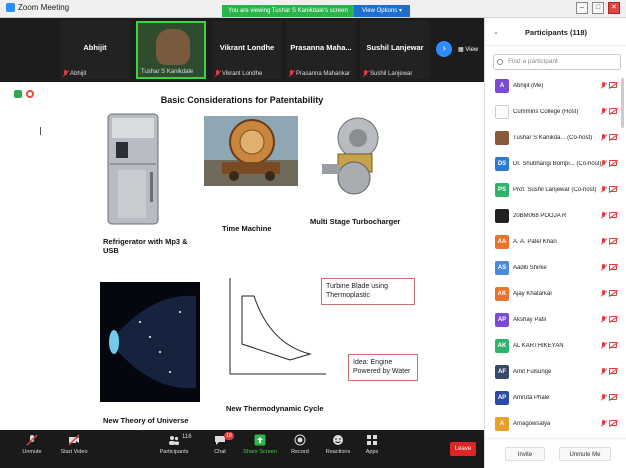 The width and height of the screenshot is (626, 468). I want to click on participant-name: Cummins College (Host), so click(546, 112).